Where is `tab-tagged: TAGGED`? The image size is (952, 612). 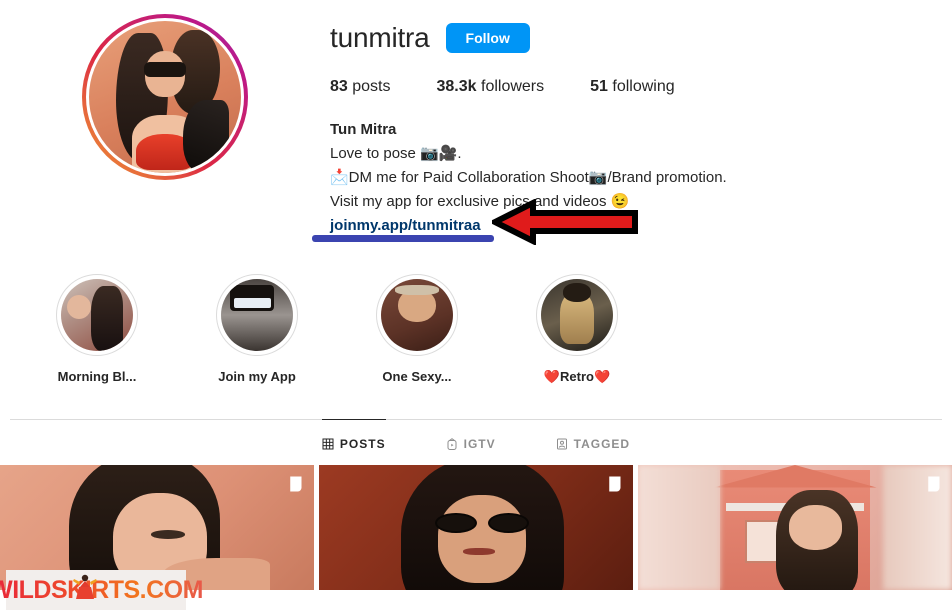 tab-tagged: TAGGED is located at coordinates (593, 442).